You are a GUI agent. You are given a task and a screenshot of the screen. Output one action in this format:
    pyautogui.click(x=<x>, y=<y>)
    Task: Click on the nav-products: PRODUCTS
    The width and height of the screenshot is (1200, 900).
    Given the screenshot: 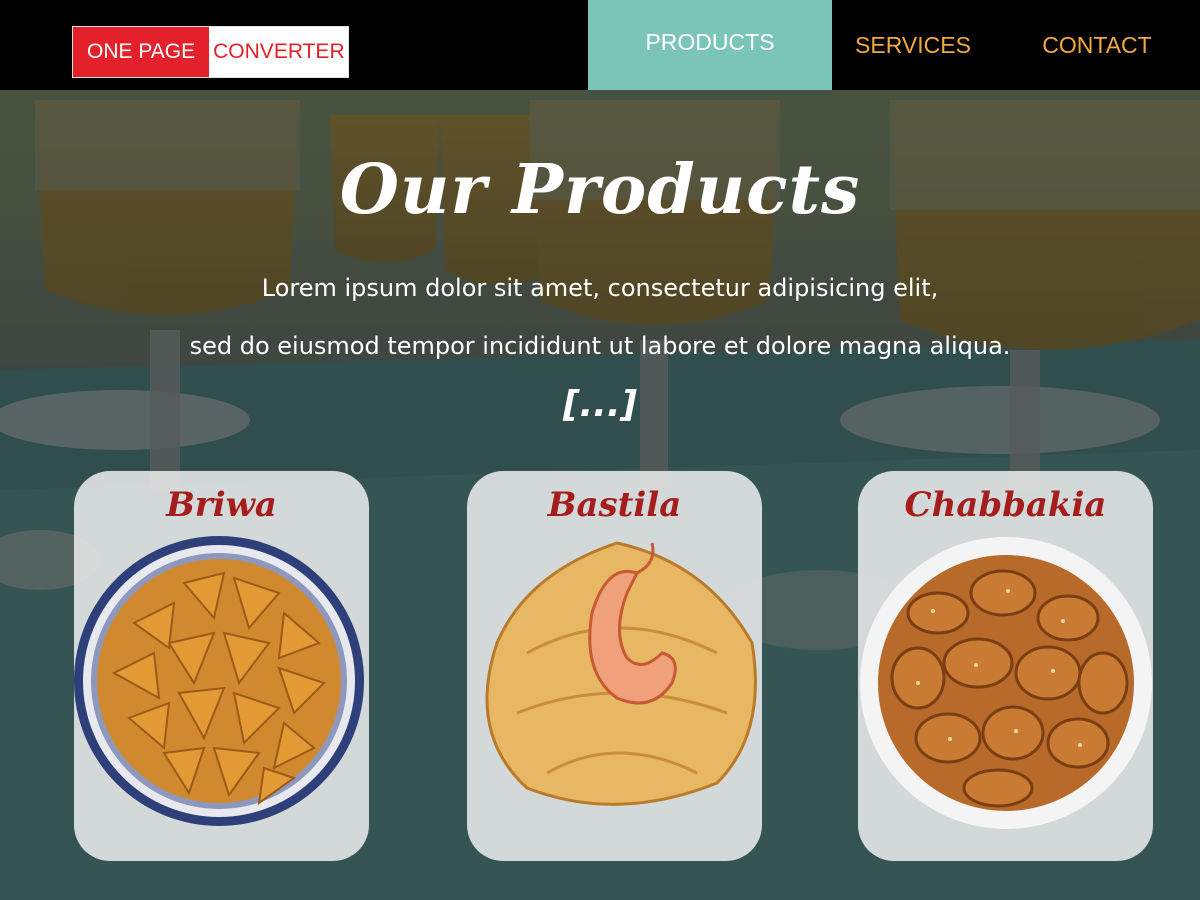 What is the action you would take?
    pyautogui.click(x=710, y=45)
    